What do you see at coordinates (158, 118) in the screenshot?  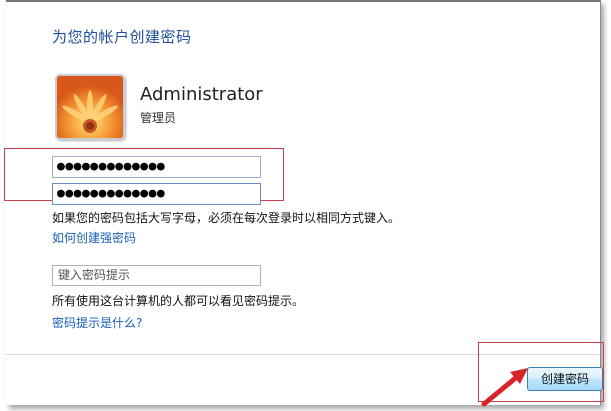 I see `account-role: 管理员` at bounding box center [158, 118].